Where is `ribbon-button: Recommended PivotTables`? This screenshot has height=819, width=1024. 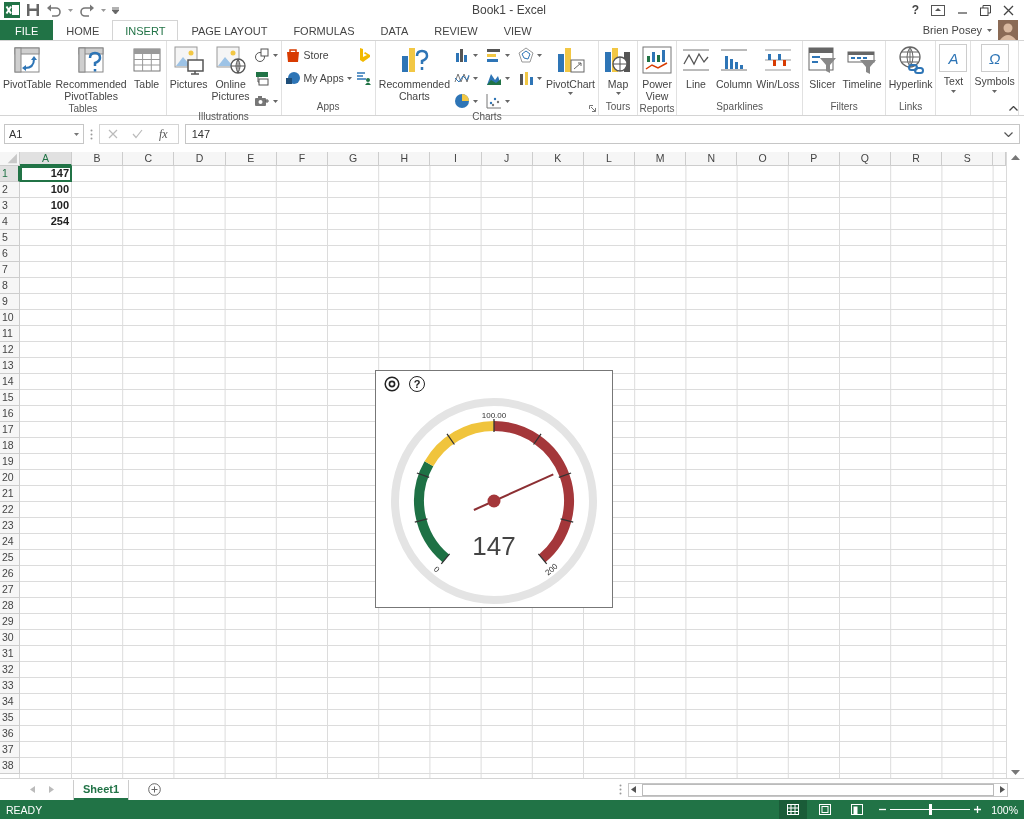 ribbon-button: Recommended PivotTables is located at coordinates (91, 73).